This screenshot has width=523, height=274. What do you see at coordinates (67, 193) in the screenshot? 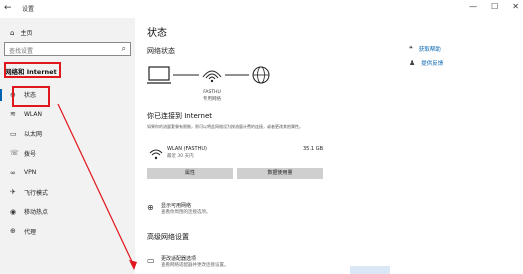
I see `sidebar-item-airplane: ✈ 飞行模式` at bounding box center [67, 193].